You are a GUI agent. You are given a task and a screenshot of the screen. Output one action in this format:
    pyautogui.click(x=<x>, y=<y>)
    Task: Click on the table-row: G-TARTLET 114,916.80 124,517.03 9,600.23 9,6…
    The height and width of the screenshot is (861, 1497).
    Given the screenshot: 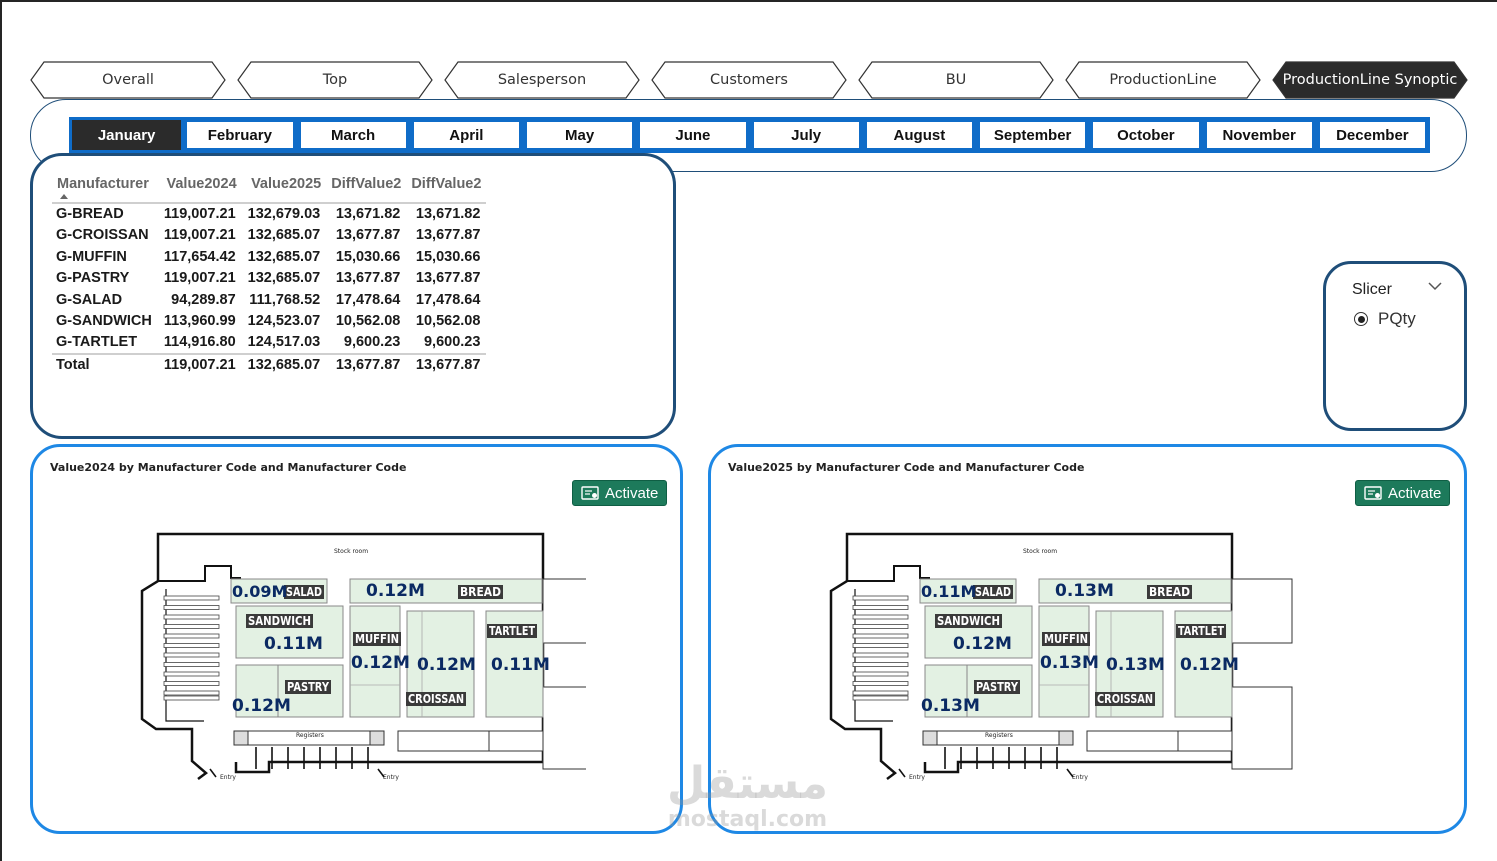 What is the action you would take?
    pyautogui.click(x=269, y=343)
    